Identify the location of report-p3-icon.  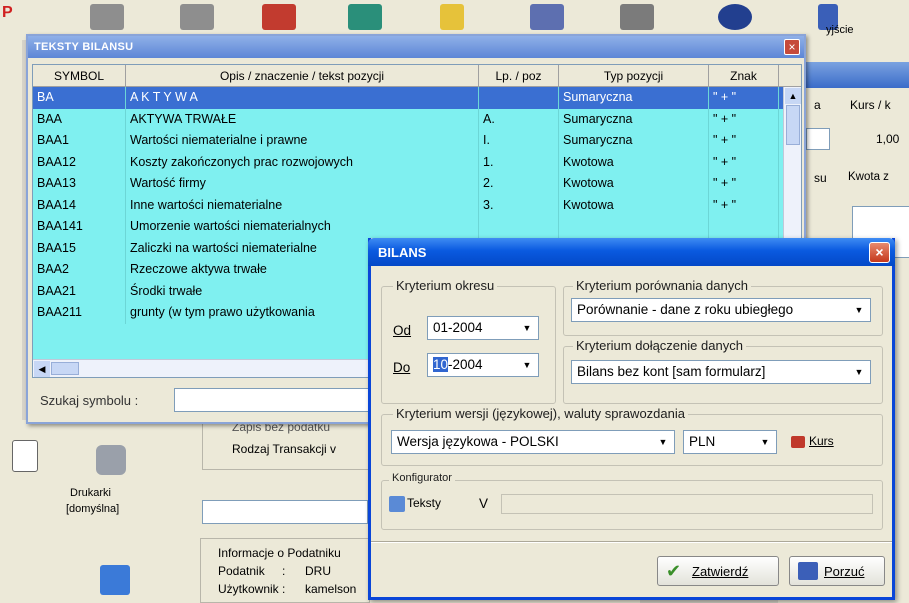
(197, 17).